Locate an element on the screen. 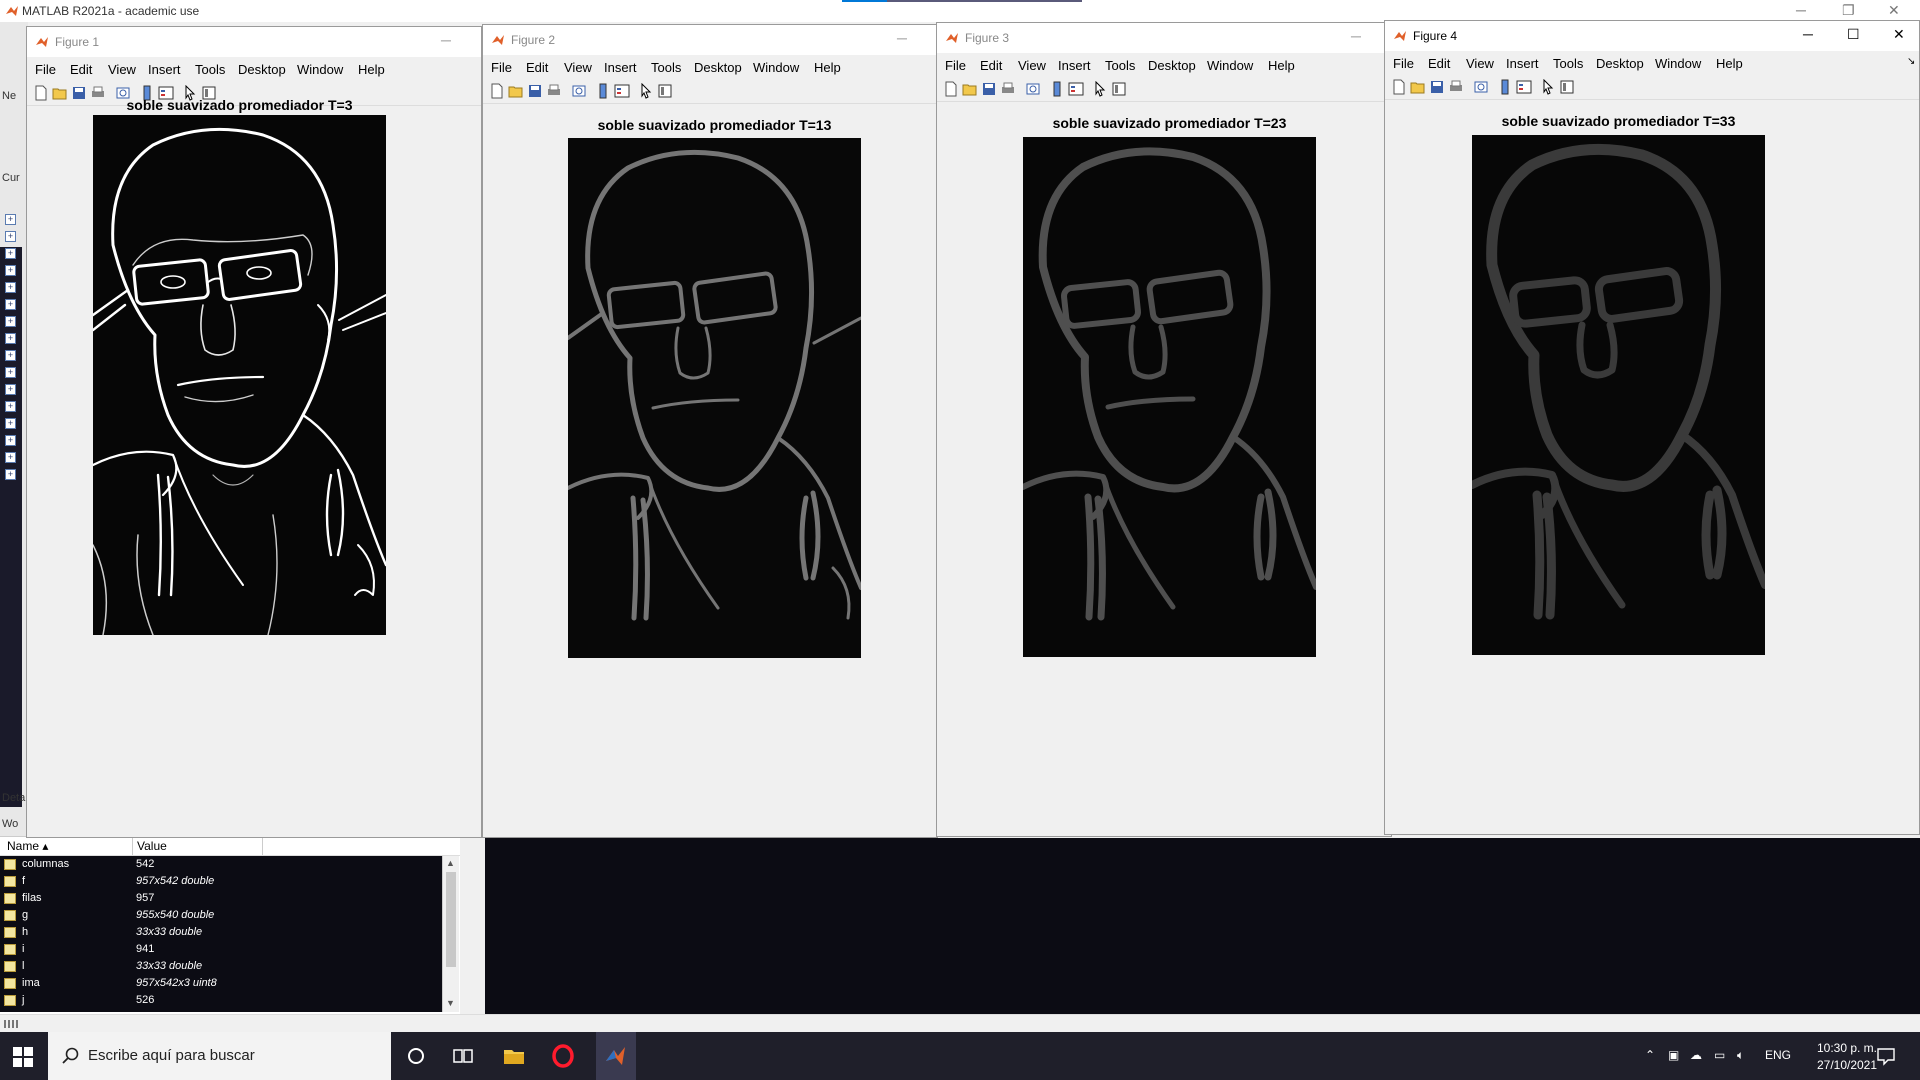 This screenshot has height=1080, width=1920. workspace-row: columnas 542 is located at coordinates (221, 864).